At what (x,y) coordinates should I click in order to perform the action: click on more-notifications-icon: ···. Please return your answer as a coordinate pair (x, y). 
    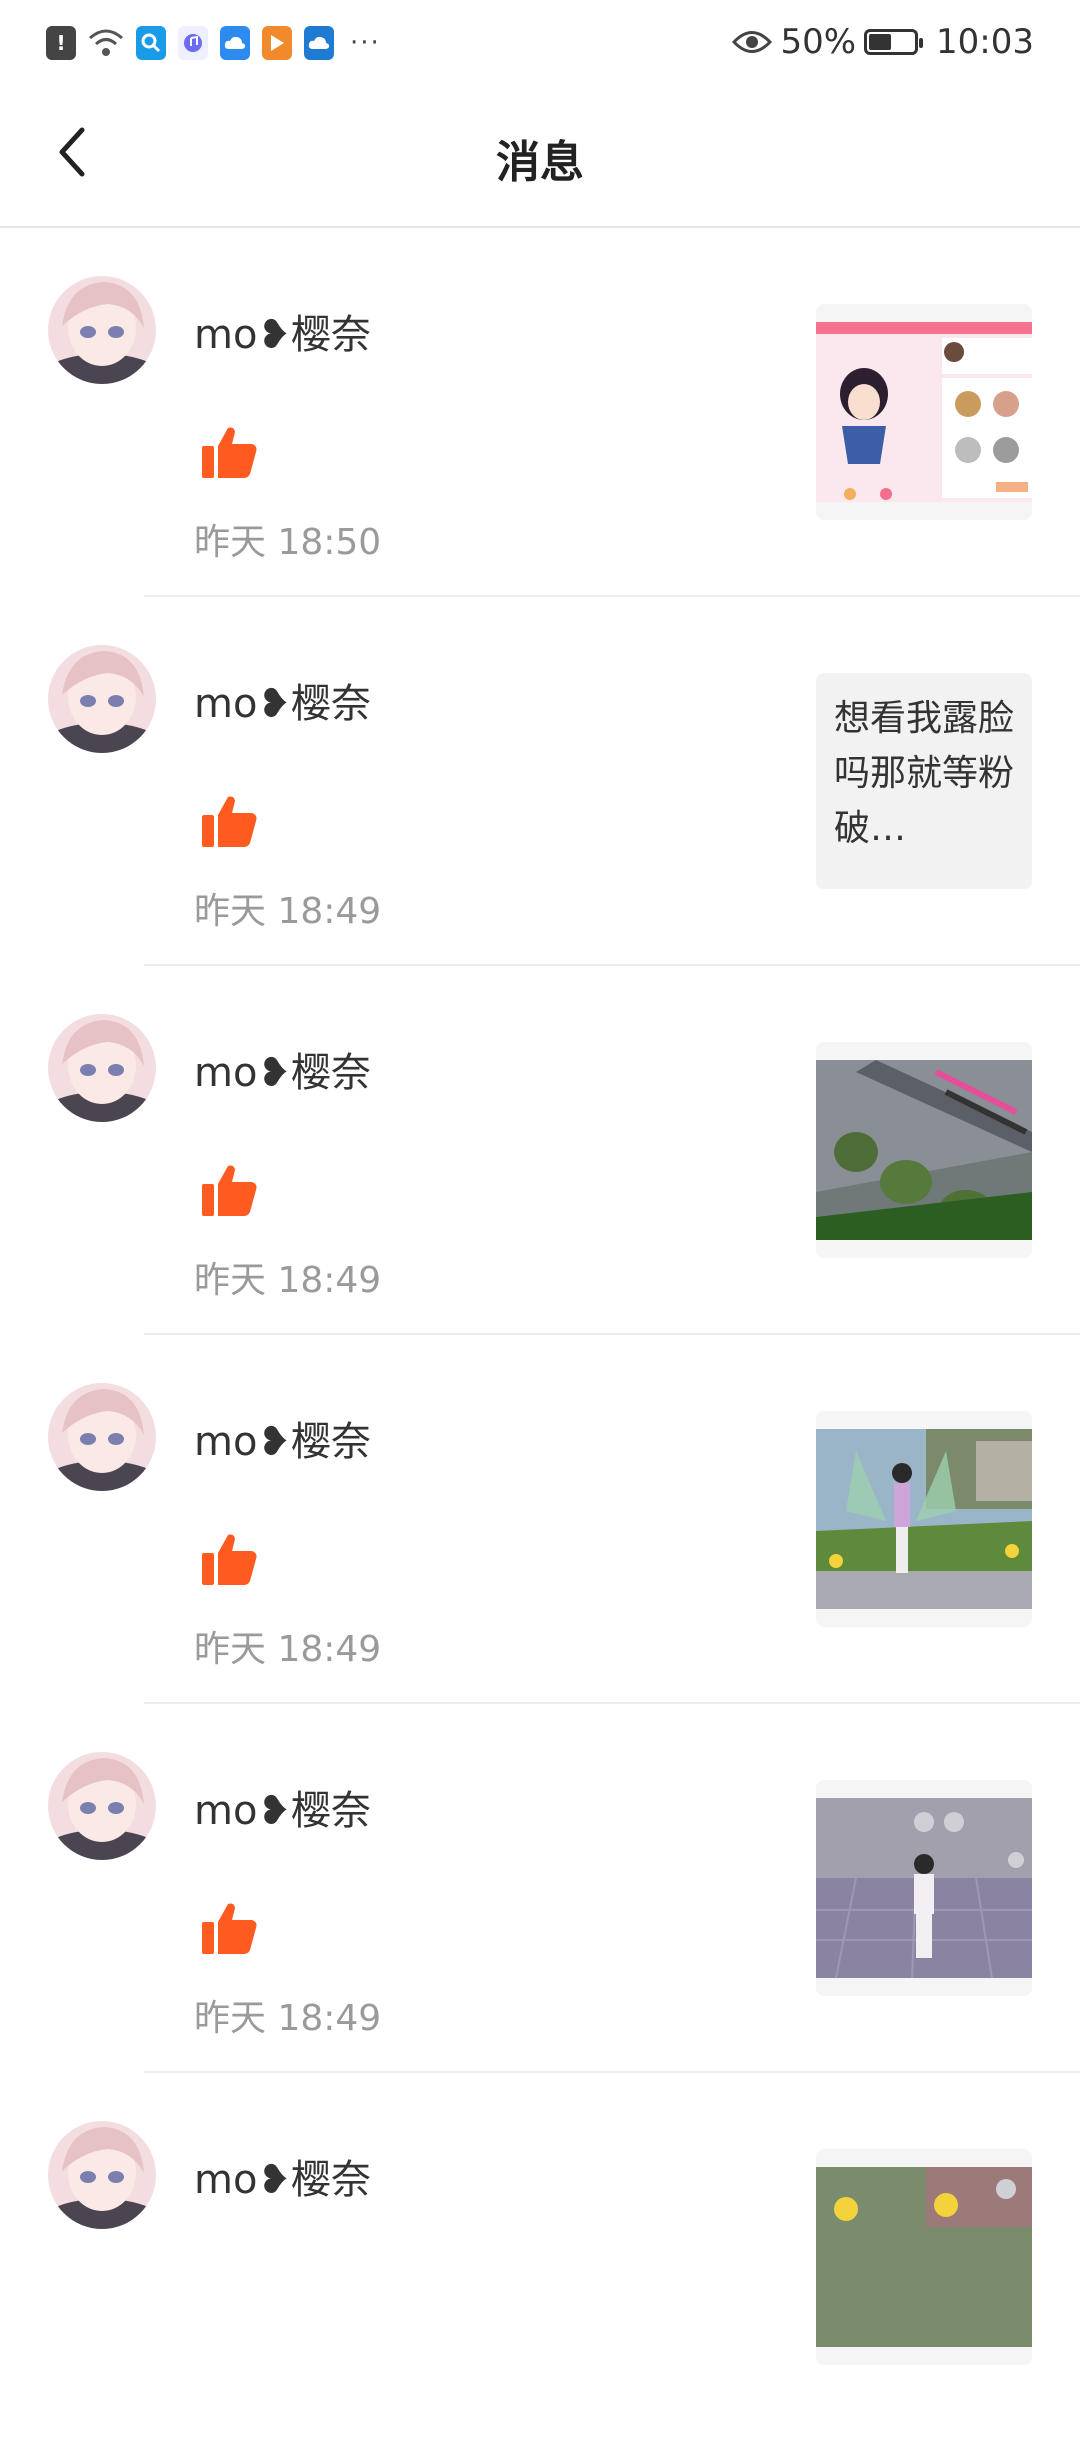
    Looking at the image, I should click on (365, 43).